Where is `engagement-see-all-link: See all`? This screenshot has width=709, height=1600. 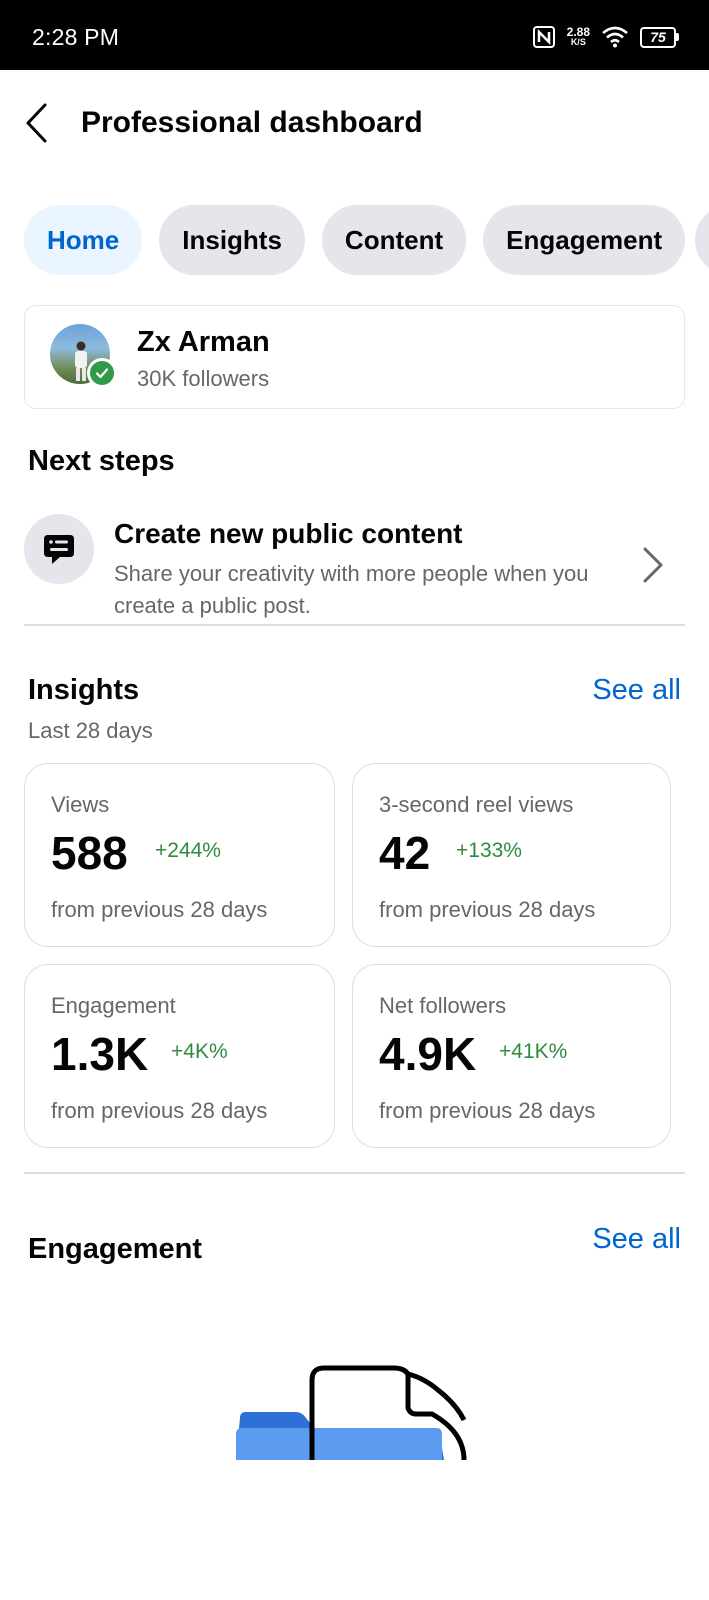
engagement-see-all-link: See all is located at coordinates (636, 1239).